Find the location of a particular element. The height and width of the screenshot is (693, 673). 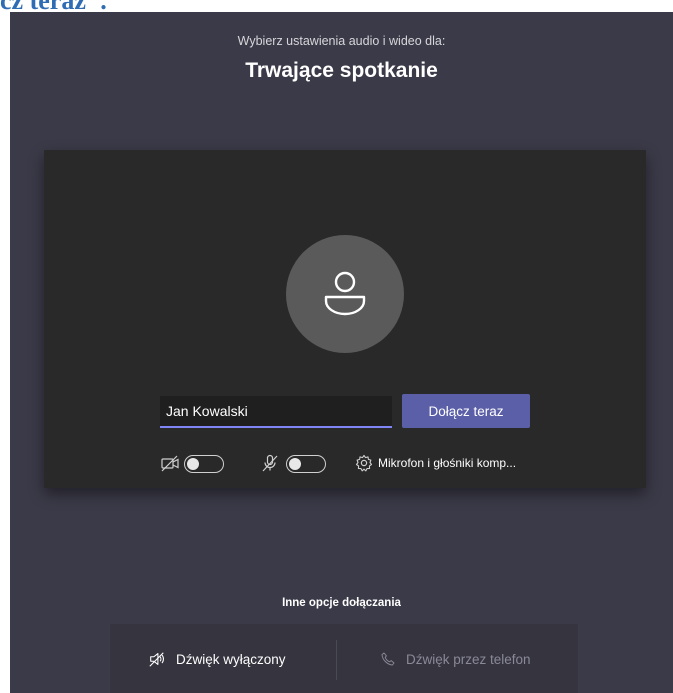

avatar is located at coordinates (345, 294).